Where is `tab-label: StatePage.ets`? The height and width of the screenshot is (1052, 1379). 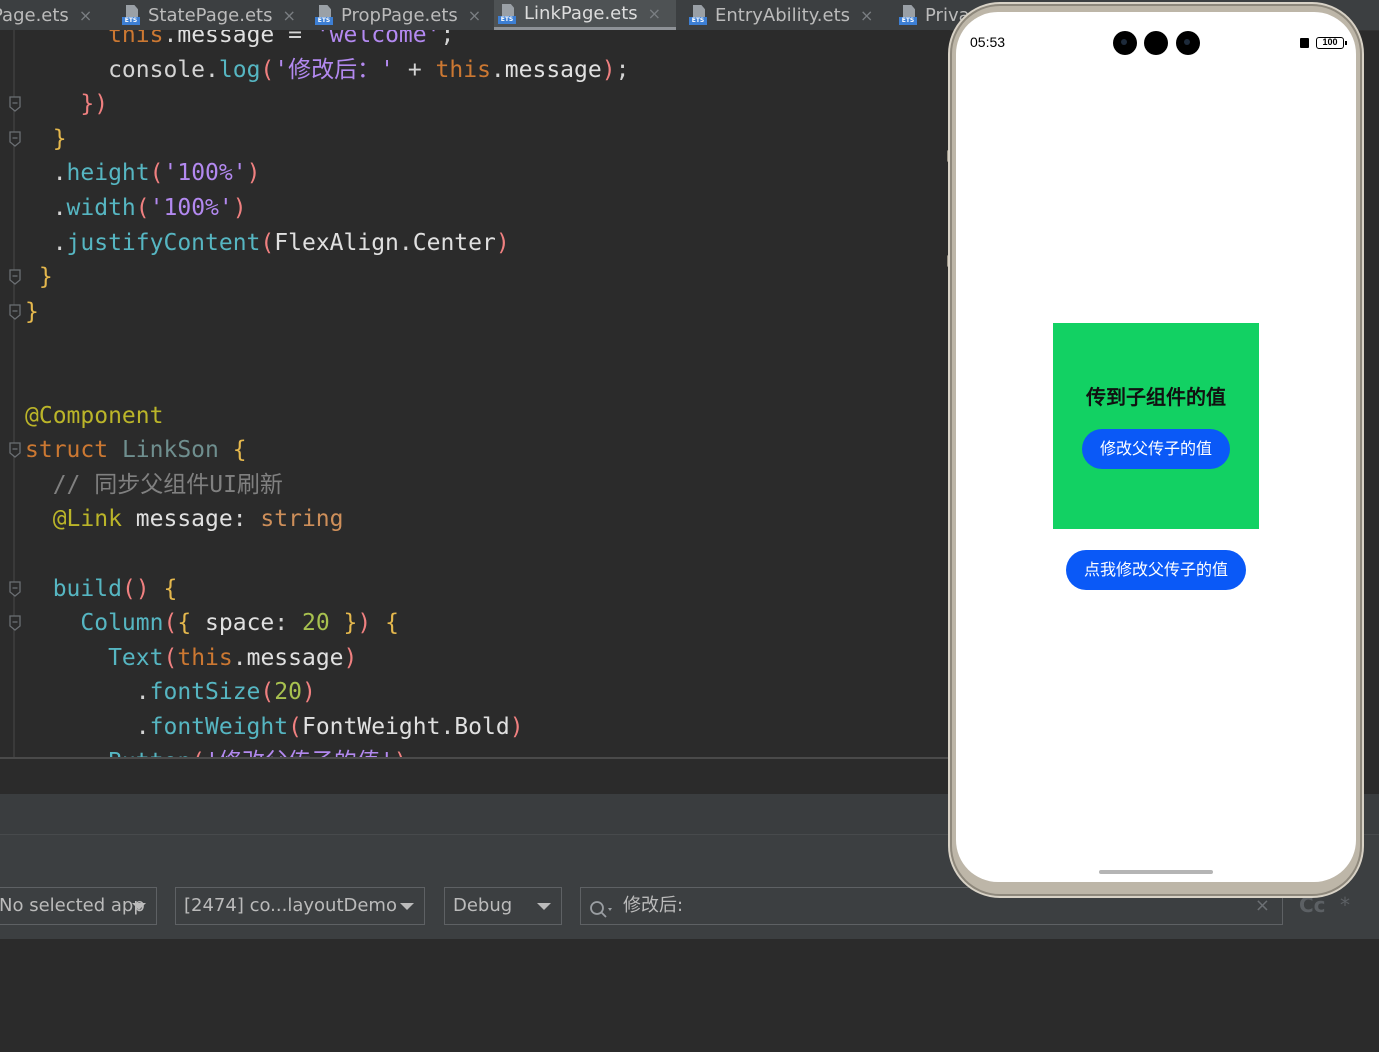
tab-label: StatePage.ets is located at coordinates (210, 15).